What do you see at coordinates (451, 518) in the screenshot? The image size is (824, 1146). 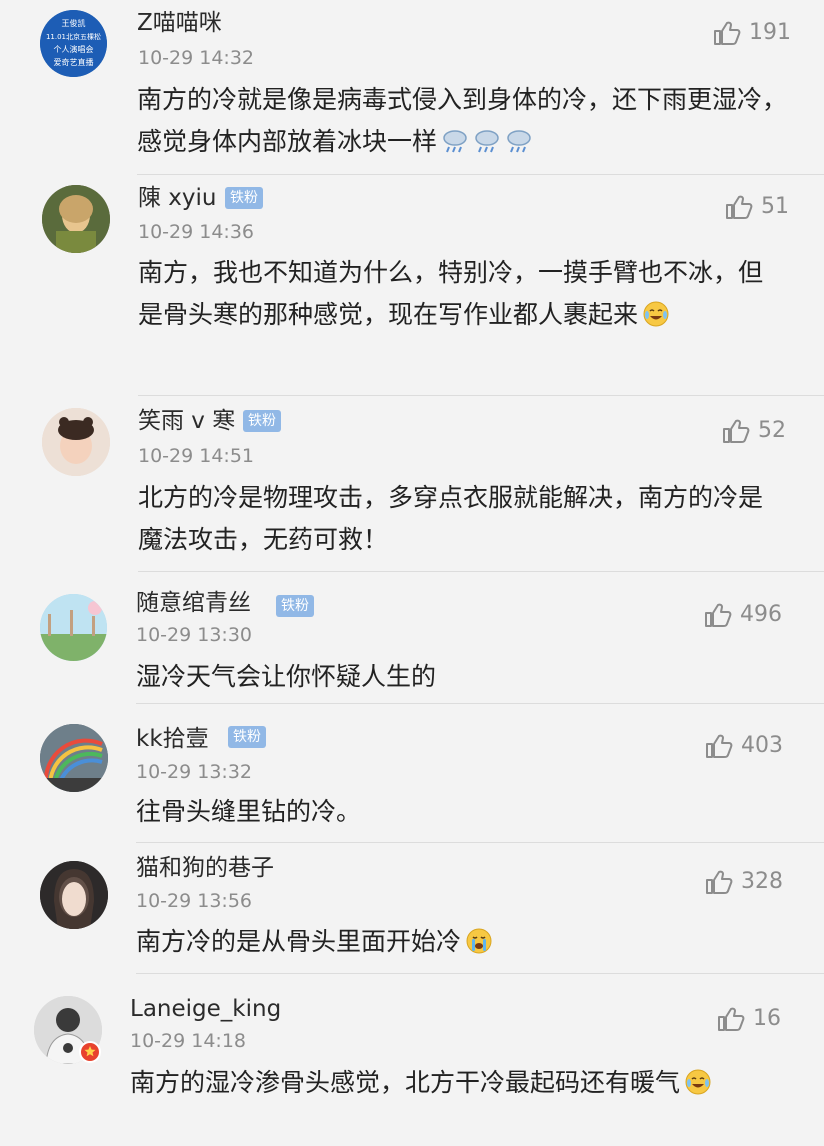 I see `comment-text-body: 北方的冷是物理攻击，多穿点衣服就能解决，南方的冷是魔法攻击，无药可救！` at bounding box center [451, 518].